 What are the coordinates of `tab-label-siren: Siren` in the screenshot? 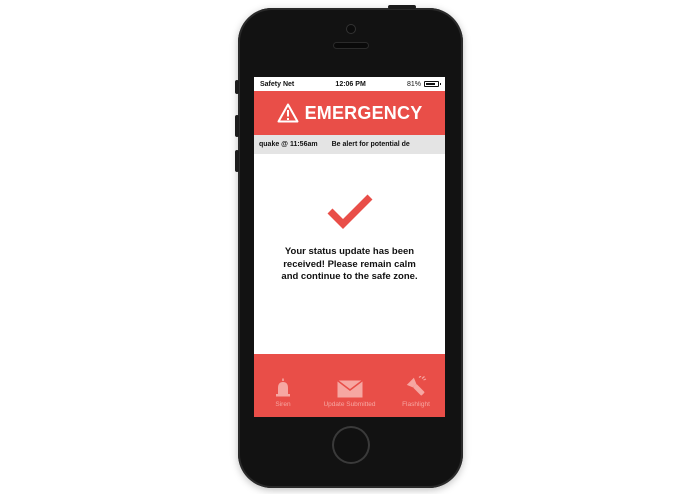 It's located at (283, 404).